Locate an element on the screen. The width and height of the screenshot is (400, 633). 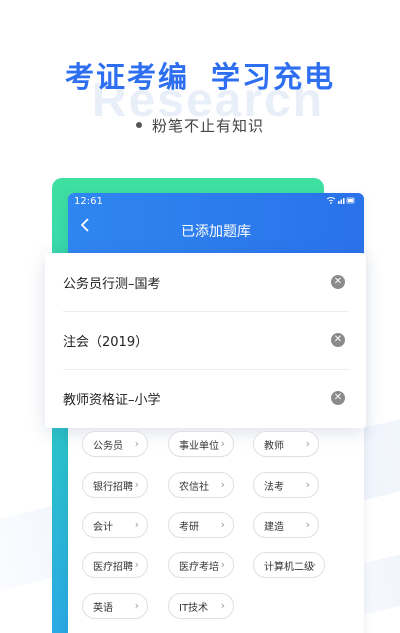
chip-label: 计算机二级 is located at coordinates (289, 567).